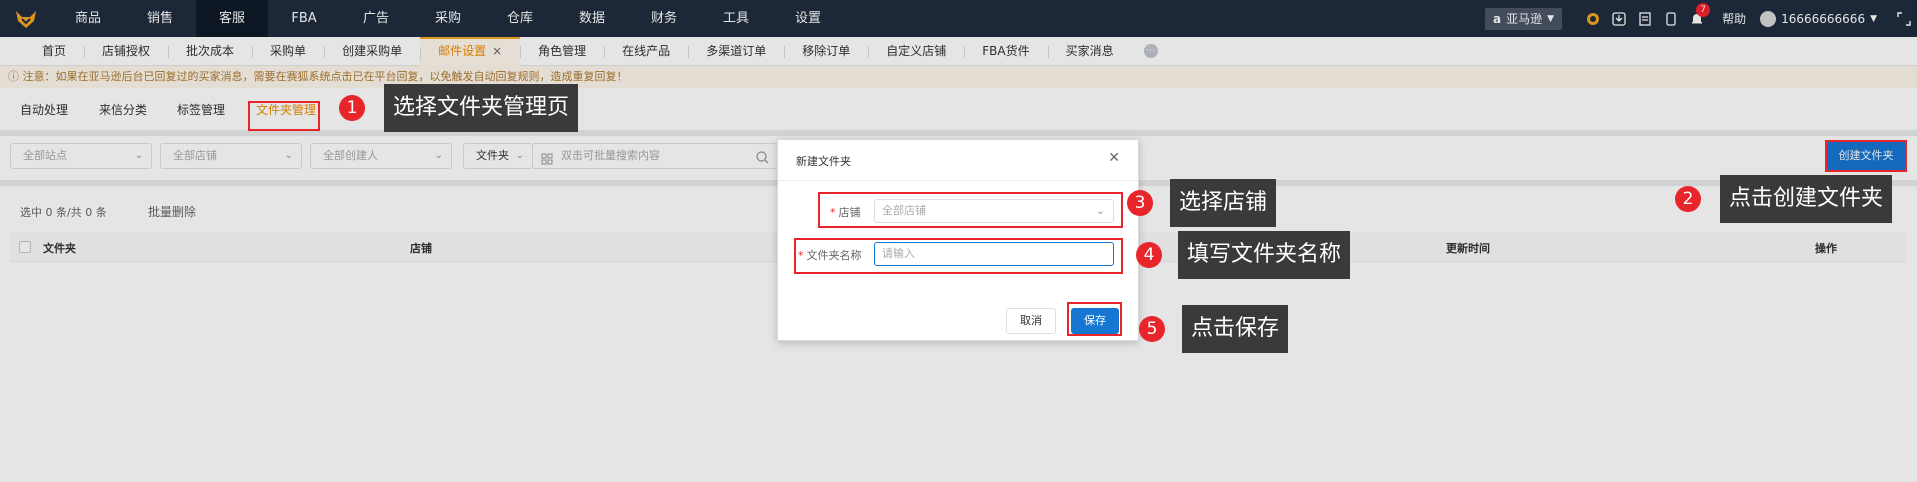 The image size is (1917, 482). What do you see at coordinates (958, 256) in the screenshot?
I see `highlight-name-field` at bounding box center [958, 256].